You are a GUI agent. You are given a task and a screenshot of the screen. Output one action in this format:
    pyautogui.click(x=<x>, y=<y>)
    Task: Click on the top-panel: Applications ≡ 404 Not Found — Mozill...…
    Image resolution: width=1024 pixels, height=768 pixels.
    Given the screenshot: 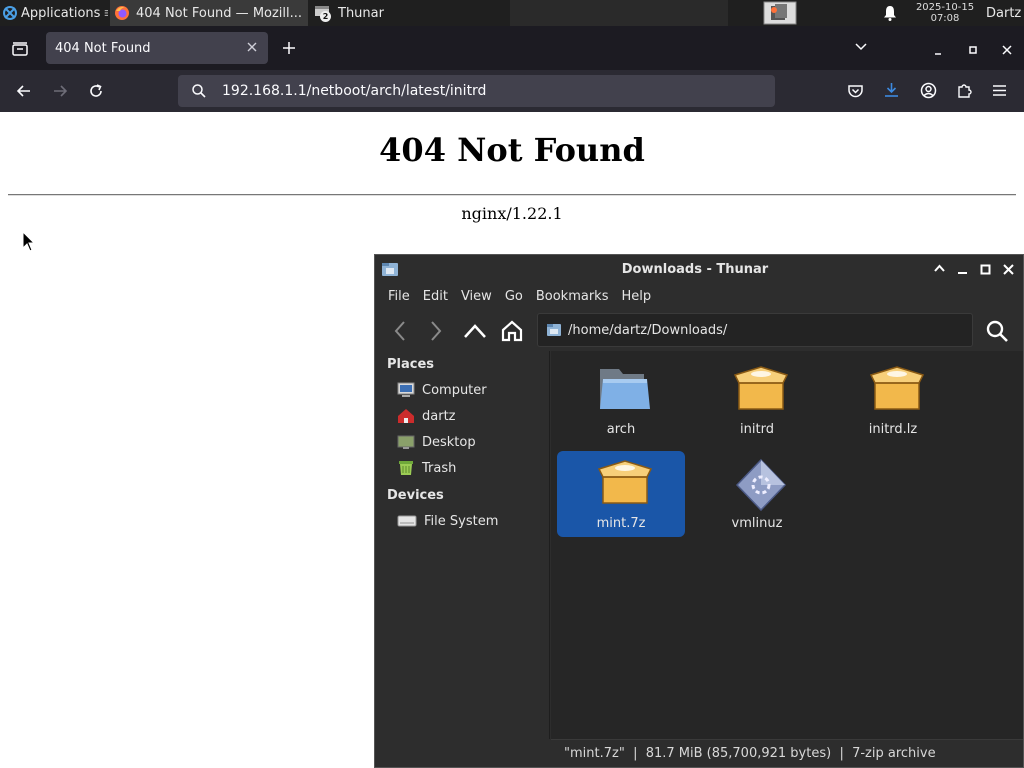 What is the action you would take?
    pyautogui.click(x=512, y=13)
    